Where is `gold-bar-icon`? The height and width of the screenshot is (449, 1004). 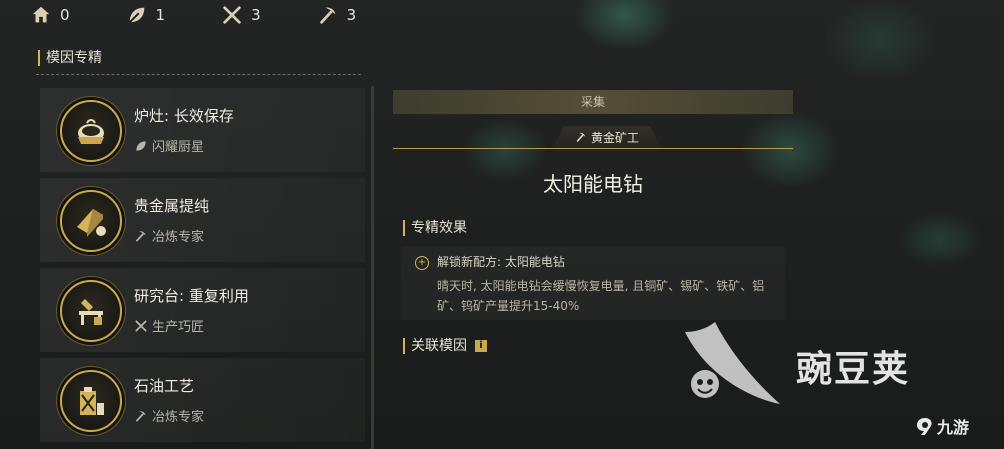
gold-bar-icon is located at coordinates (91, 223).